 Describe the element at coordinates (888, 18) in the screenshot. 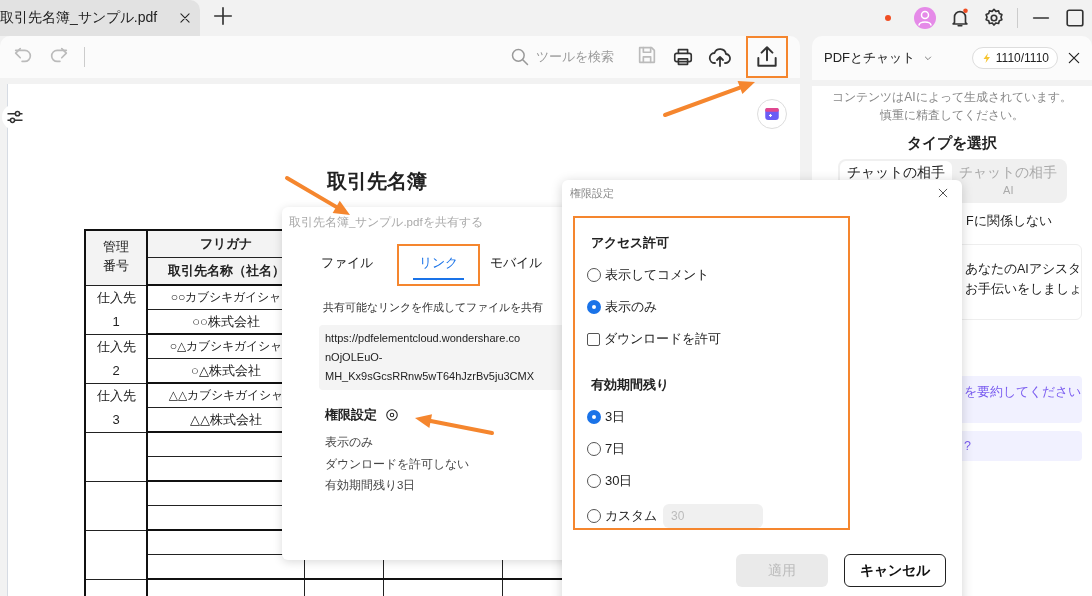

I see `notification-dot` at that location.